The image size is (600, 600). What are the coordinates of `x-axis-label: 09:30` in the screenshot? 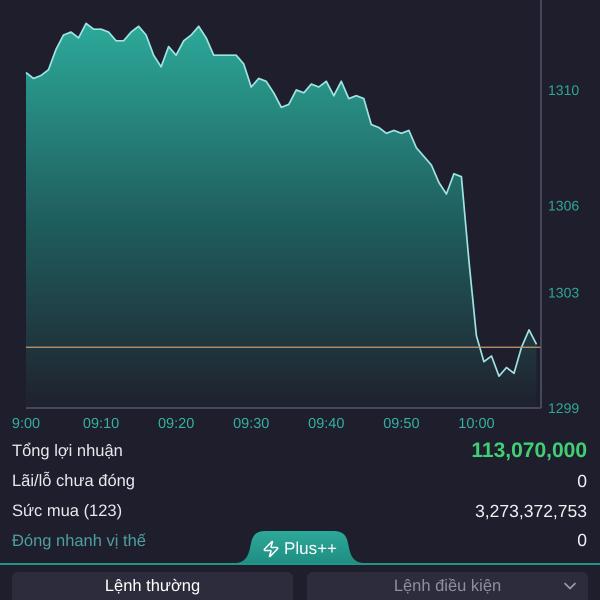 It's located at (251, 424).